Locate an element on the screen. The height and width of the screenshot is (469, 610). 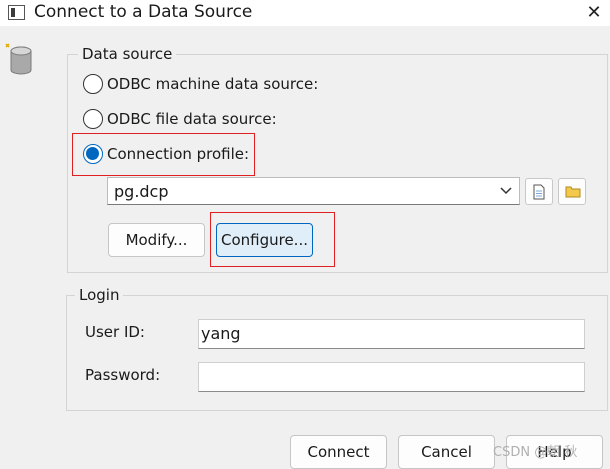
login-legend: Login is located at coordinates (99, 295).